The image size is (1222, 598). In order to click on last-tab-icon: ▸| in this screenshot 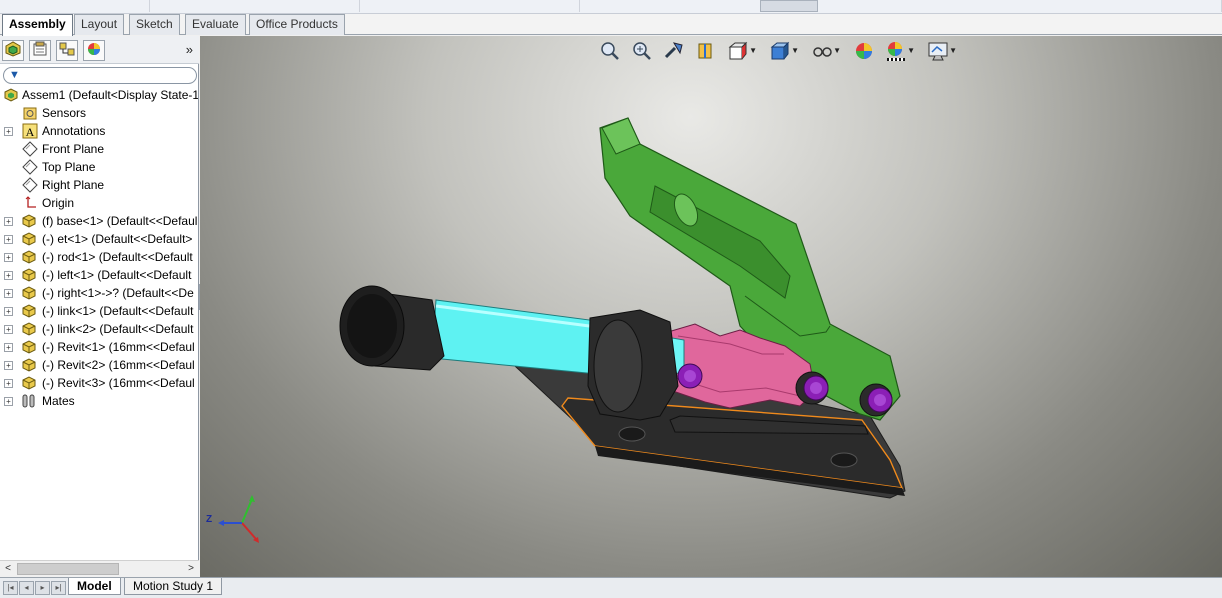, I will do `click(58, 588)`.